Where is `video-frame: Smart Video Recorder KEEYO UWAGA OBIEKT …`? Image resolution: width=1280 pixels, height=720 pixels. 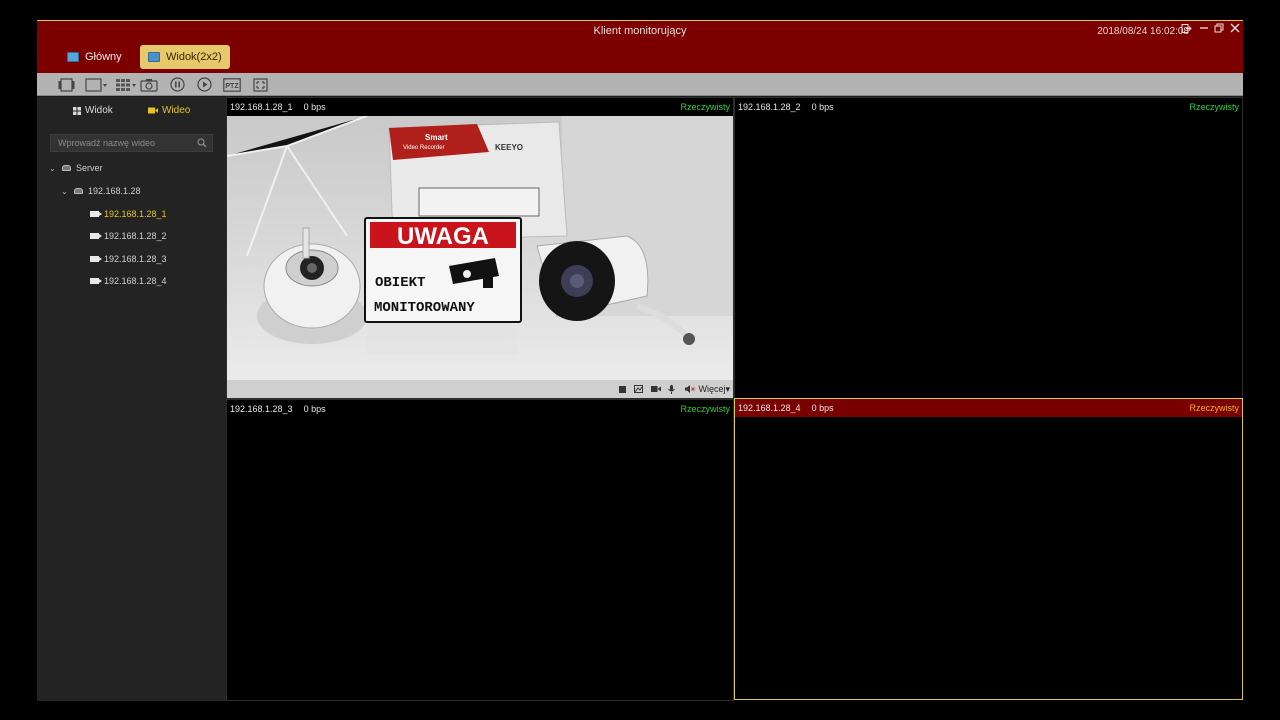 video-frame: Smart Video Recorder KEEYO UWAGA OBIEKT … is located at coordinates (480, 248).